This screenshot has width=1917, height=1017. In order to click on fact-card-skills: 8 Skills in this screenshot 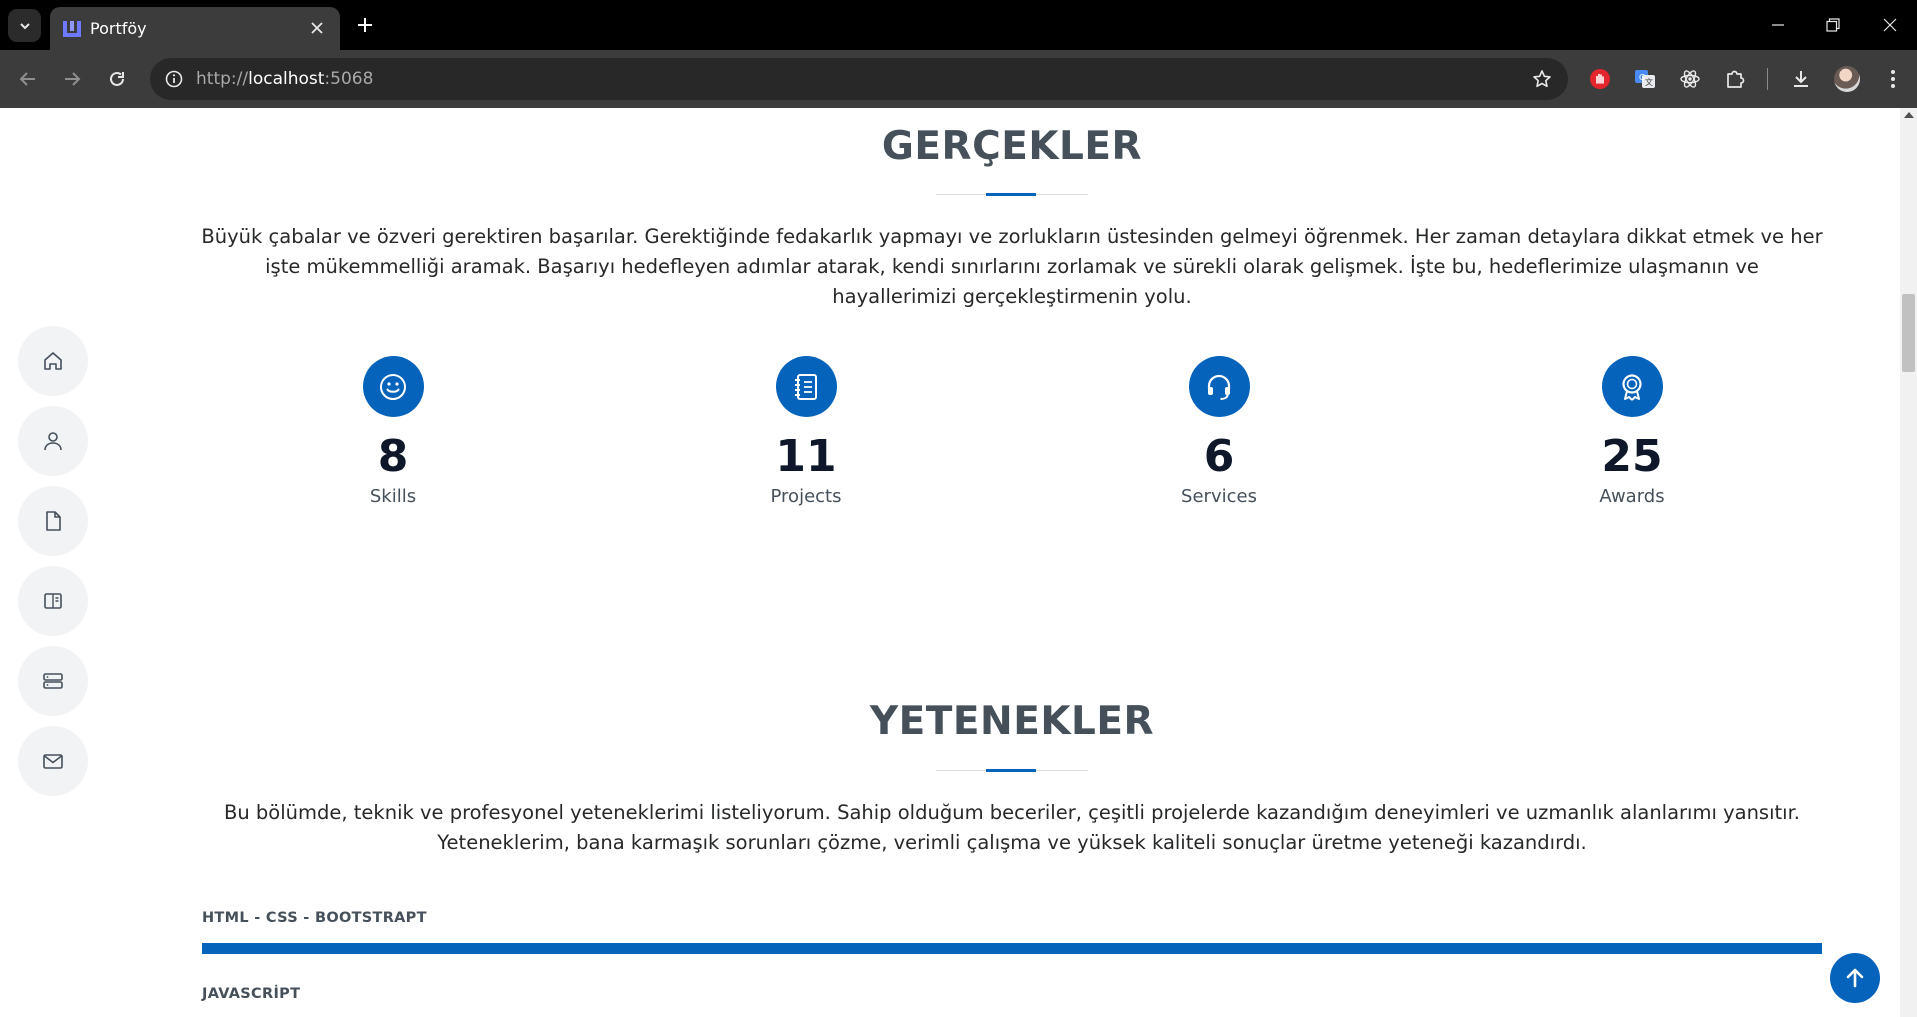, I will do `click(393, 431)`.